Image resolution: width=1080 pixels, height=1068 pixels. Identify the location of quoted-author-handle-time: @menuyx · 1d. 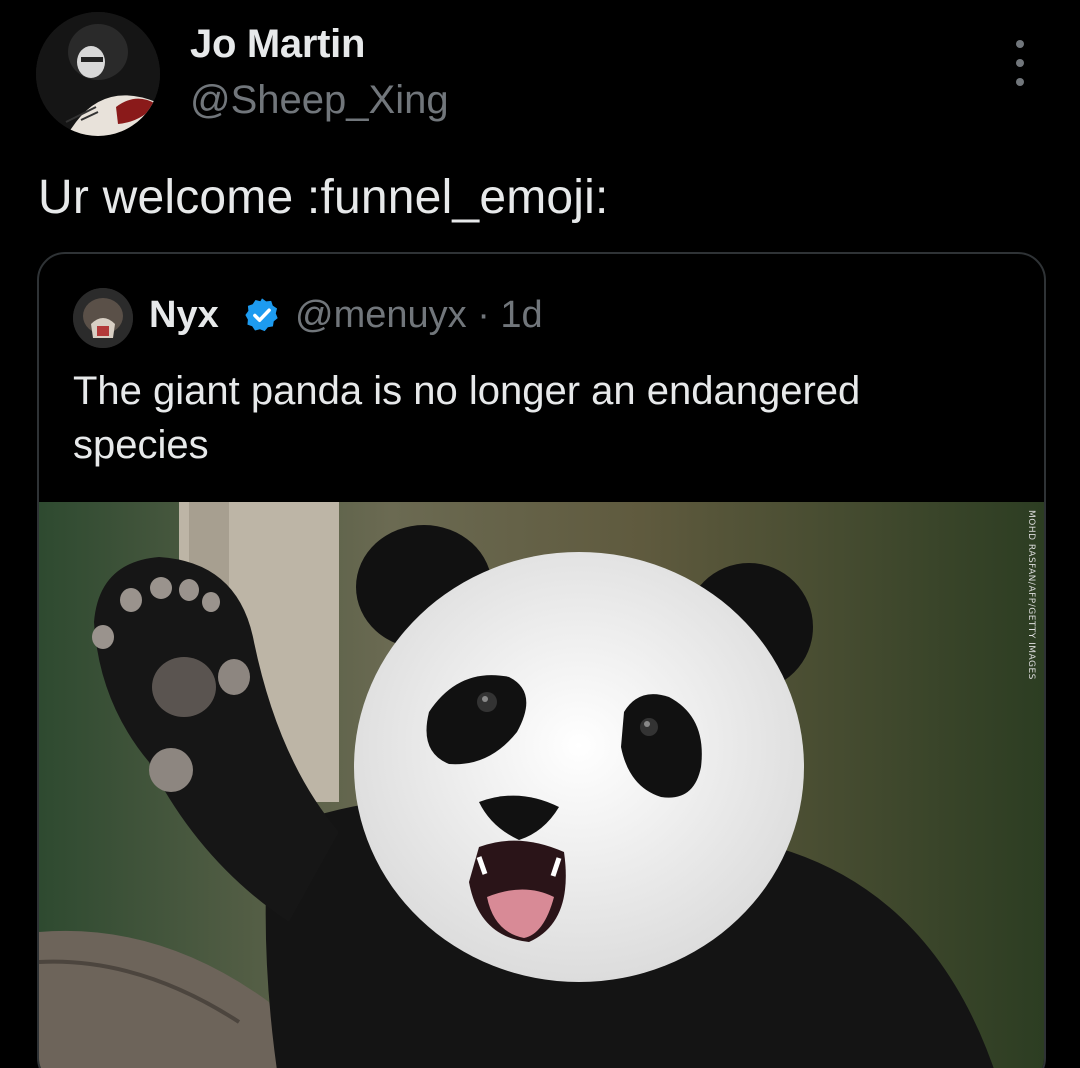
(419, 315).